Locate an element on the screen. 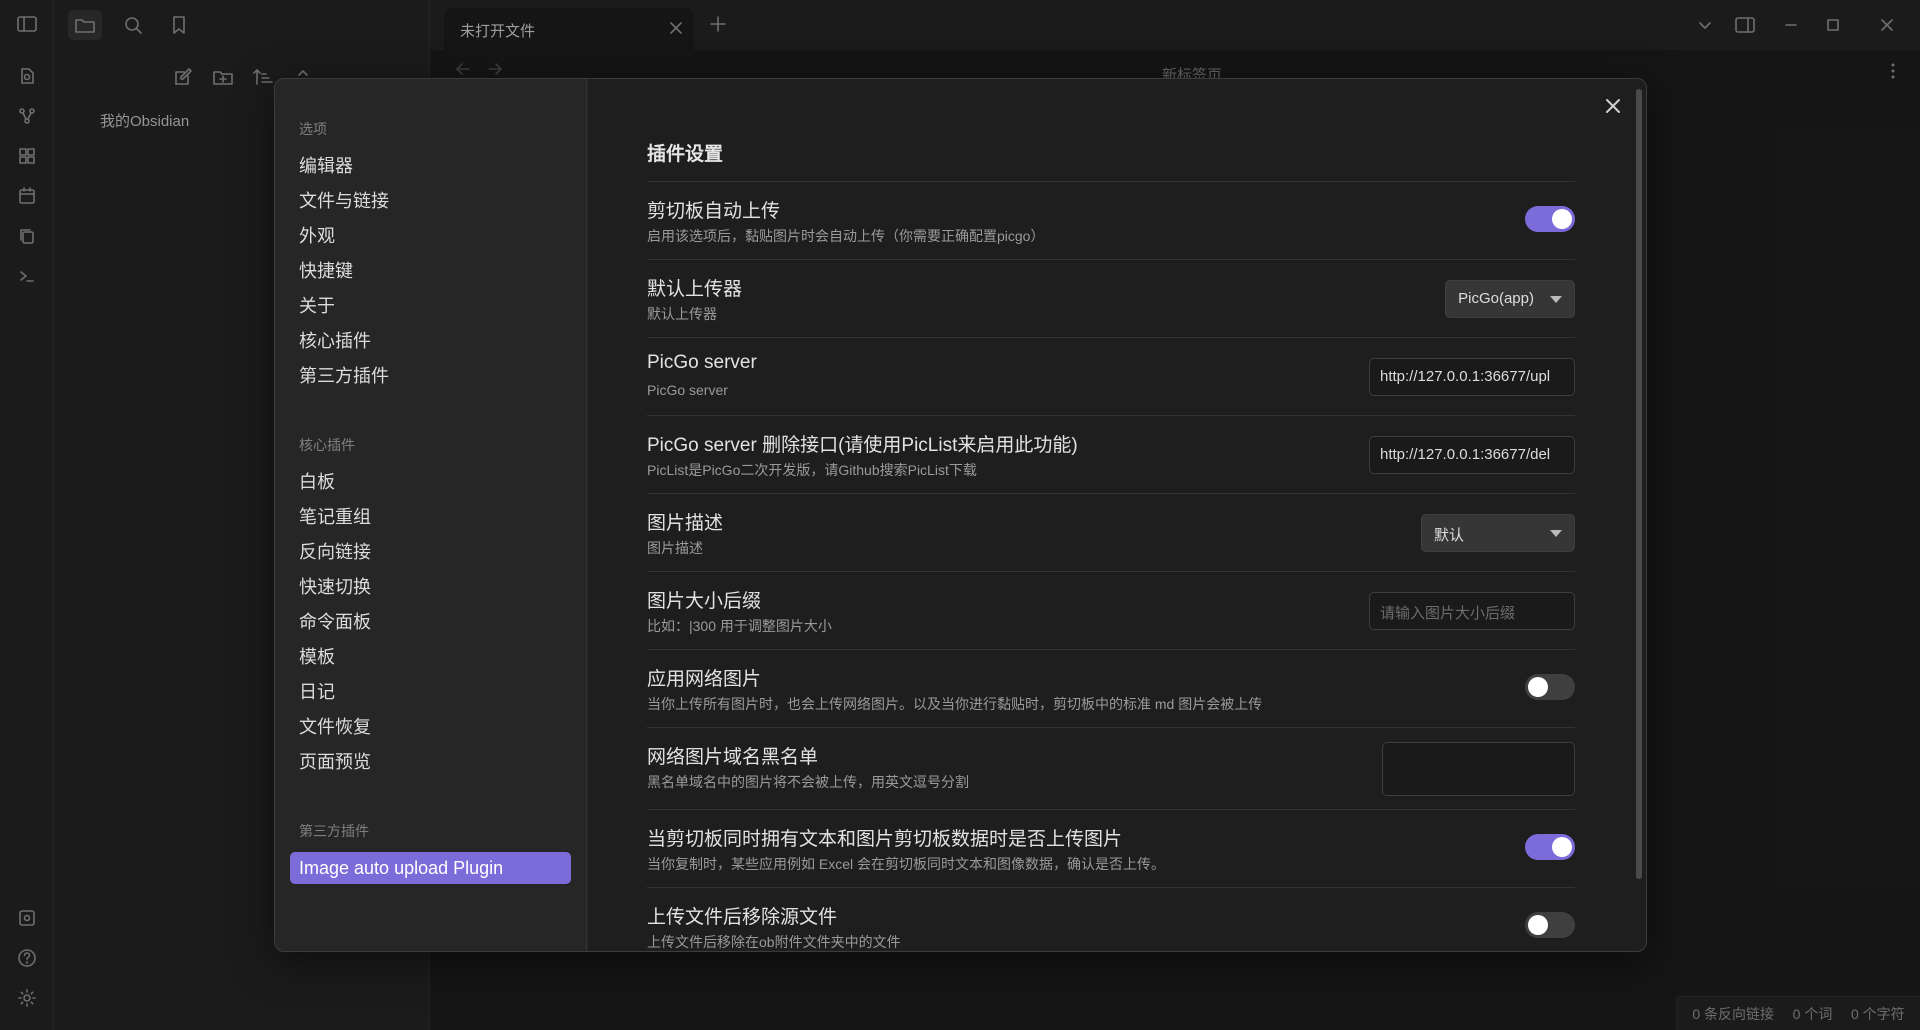 The height and width of the screenshot is (1030, 1920). setting-domain-blacklist: 网络图片域名黑名单 黑名单域名中的图片将不会被上传，用英文逗号分割 is located at coordinates (1111, 768).